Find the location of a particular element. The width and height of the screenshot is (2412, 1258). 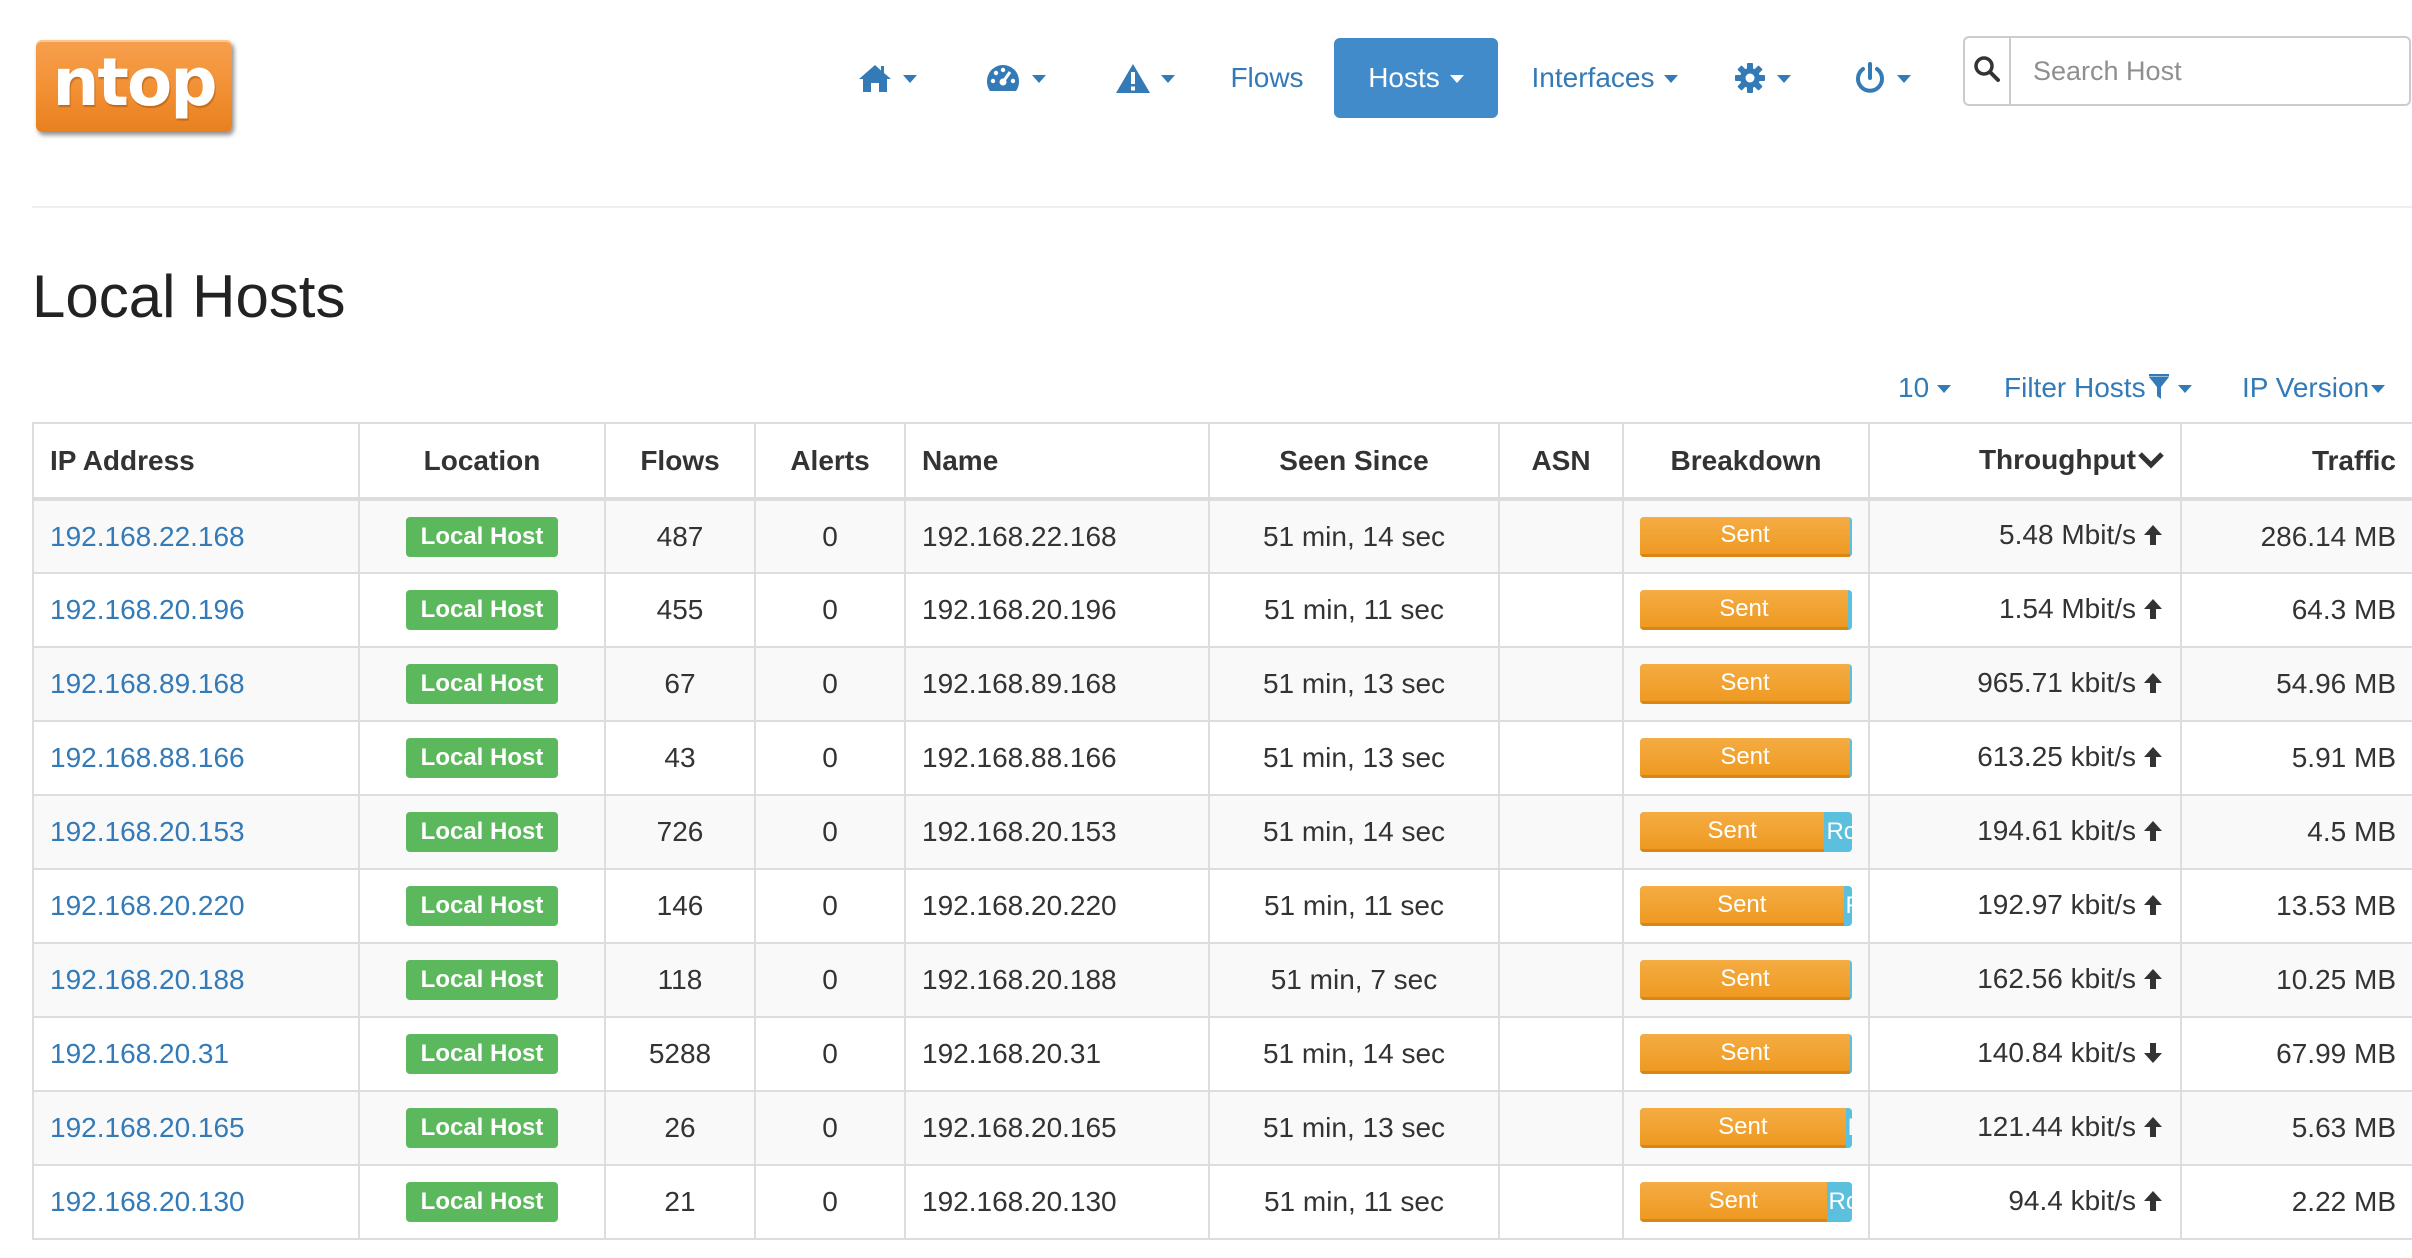

col-header-alerts: Alerts is located at coordinates (830, 461).